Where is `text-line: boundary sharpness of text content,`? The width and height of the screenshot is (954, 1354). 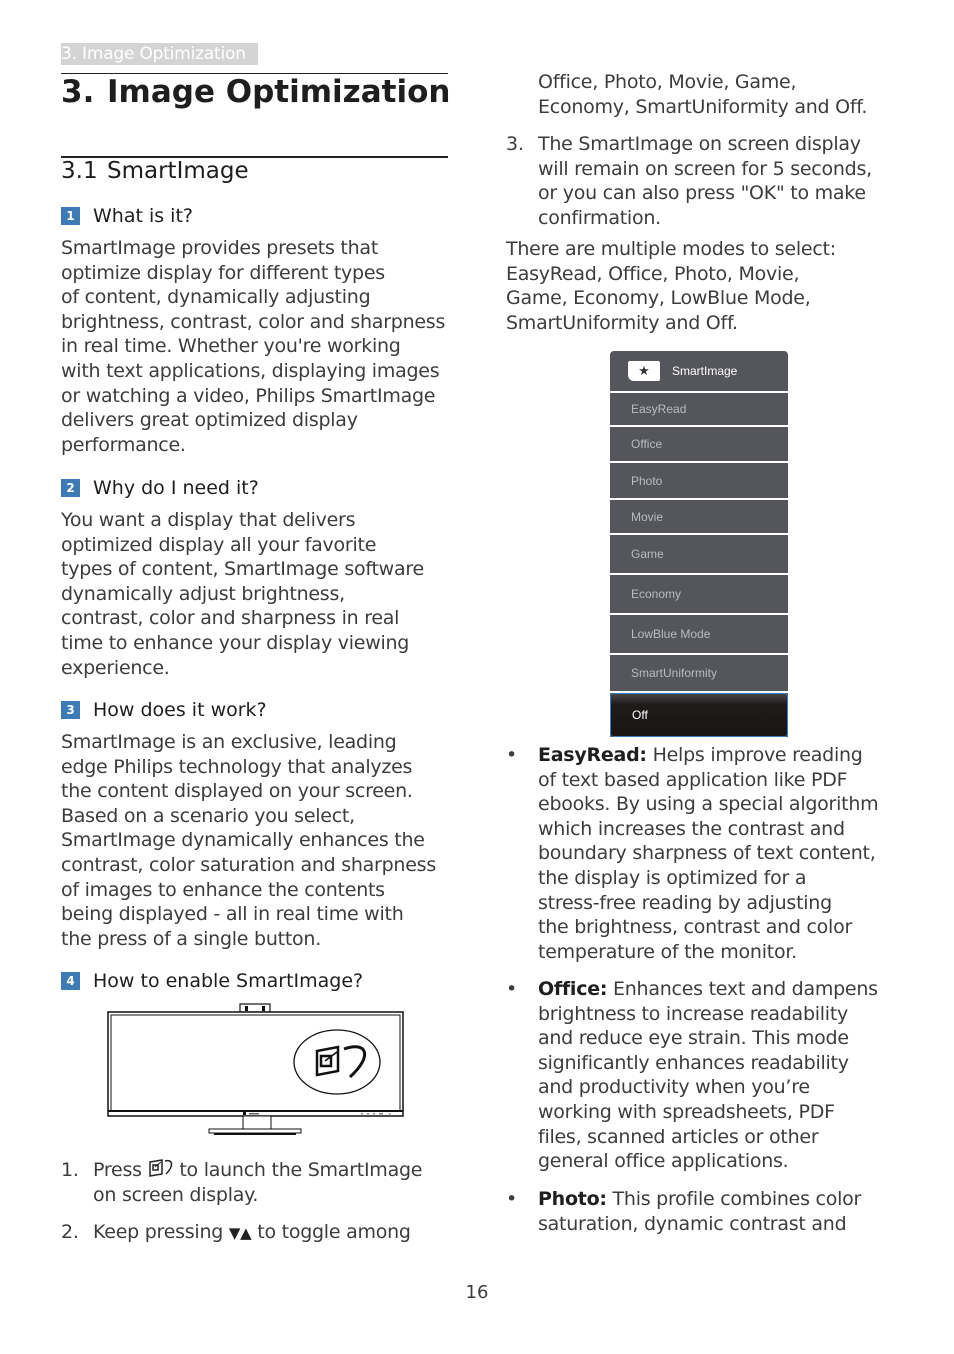 text-line: boundary sharpness of text content, is located at coordinates (707, 853).